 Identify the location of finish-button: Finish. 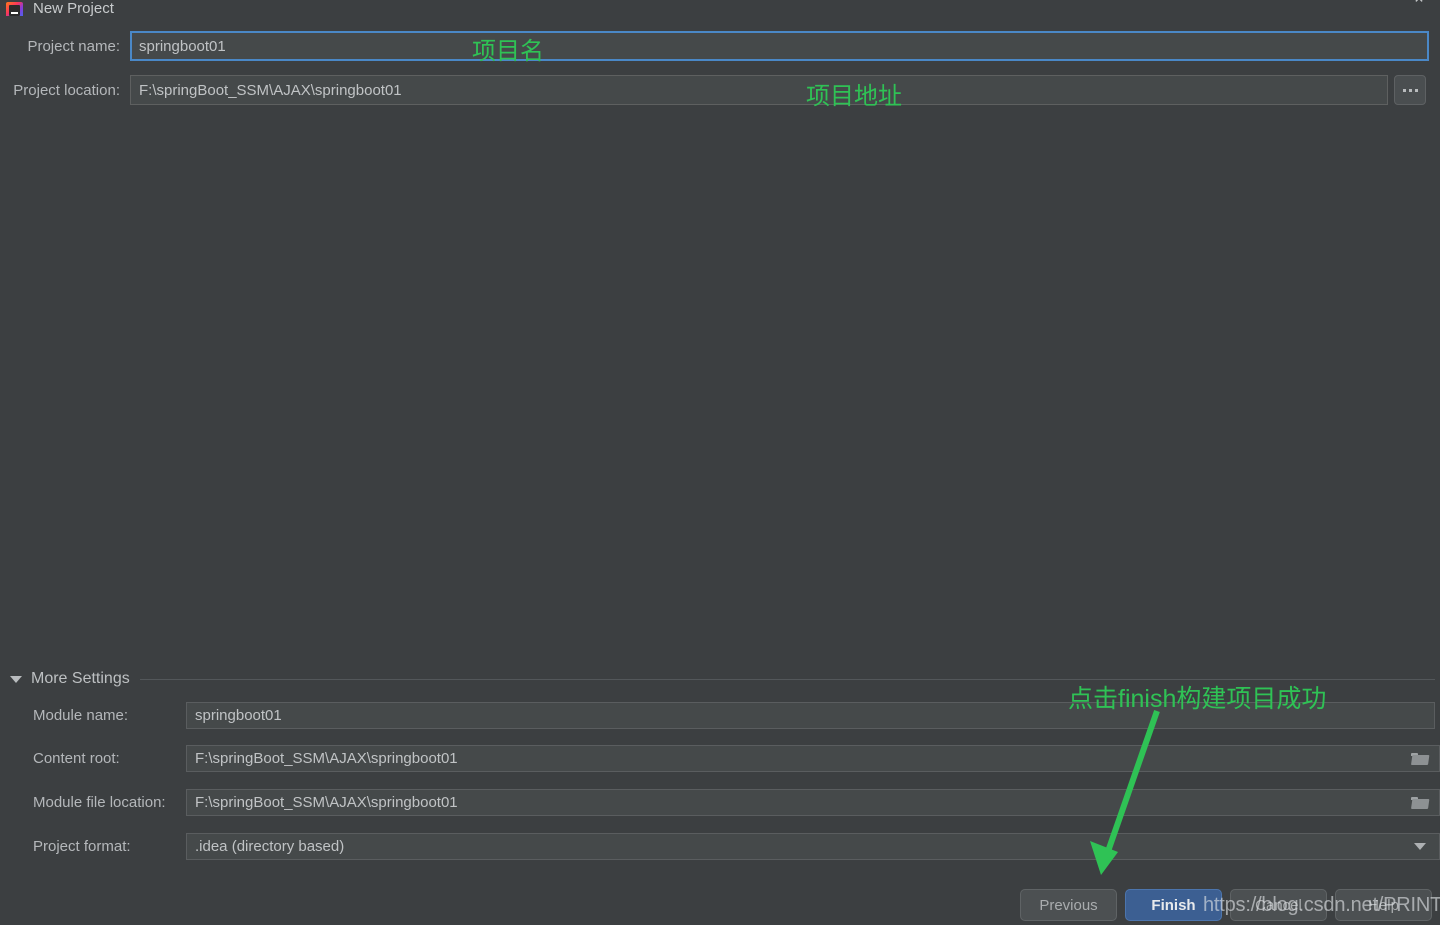
(1173, 905).